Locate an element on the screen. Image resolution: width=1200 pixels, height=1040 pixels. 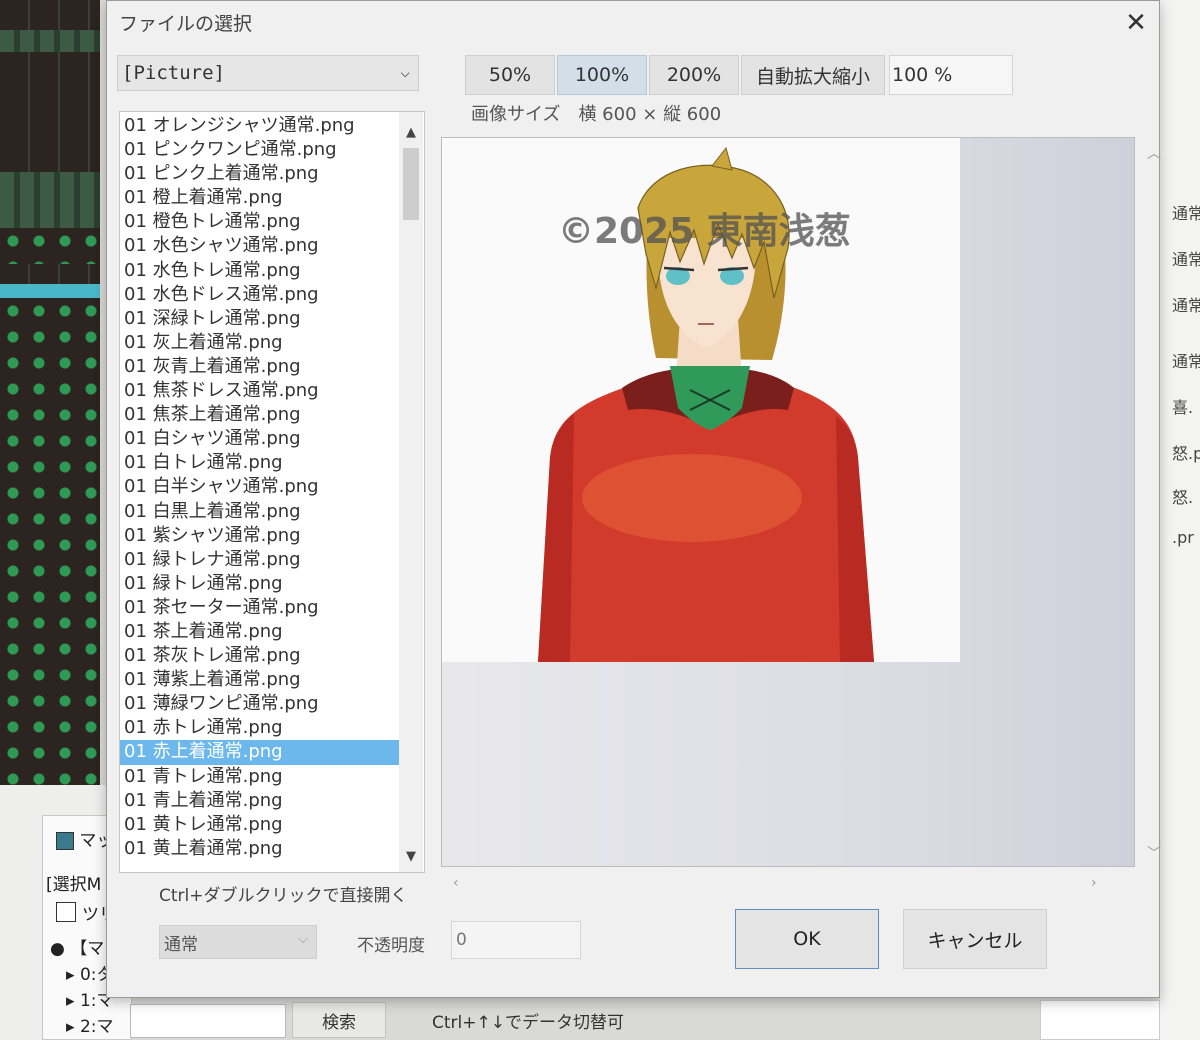
blend-mode-select: 通常 ⌵ is located at coordinates (238, 942).